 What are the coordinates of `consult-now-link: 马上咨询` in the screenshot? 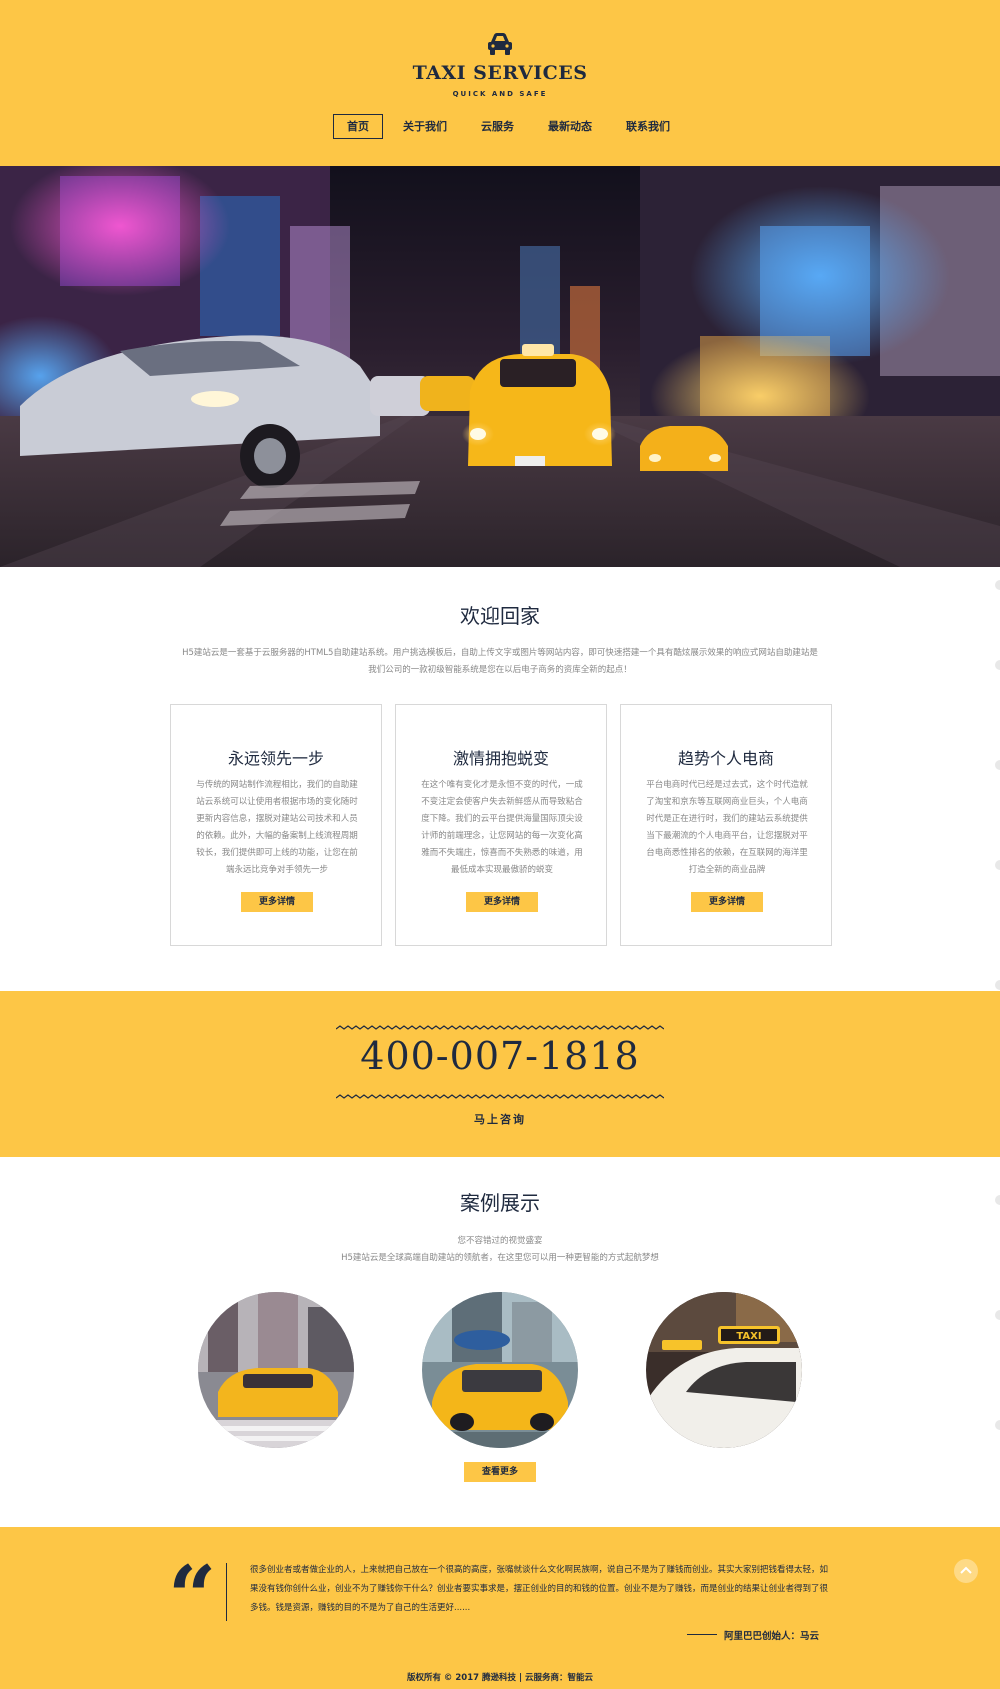 It's located at (500, 1119).